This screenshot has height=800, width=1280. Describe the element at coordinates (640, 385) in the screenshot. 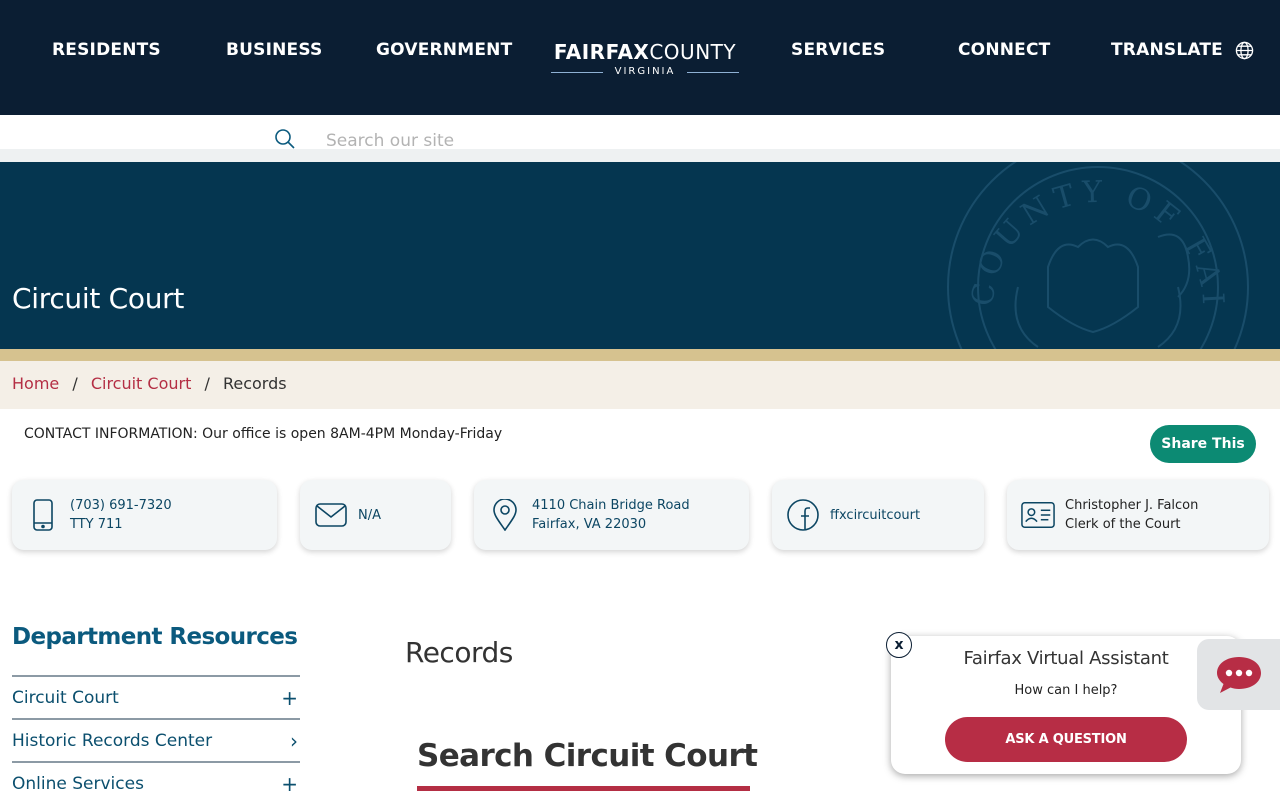

I see `breadcrumb: Home / Circuit Court / Records` at that location.